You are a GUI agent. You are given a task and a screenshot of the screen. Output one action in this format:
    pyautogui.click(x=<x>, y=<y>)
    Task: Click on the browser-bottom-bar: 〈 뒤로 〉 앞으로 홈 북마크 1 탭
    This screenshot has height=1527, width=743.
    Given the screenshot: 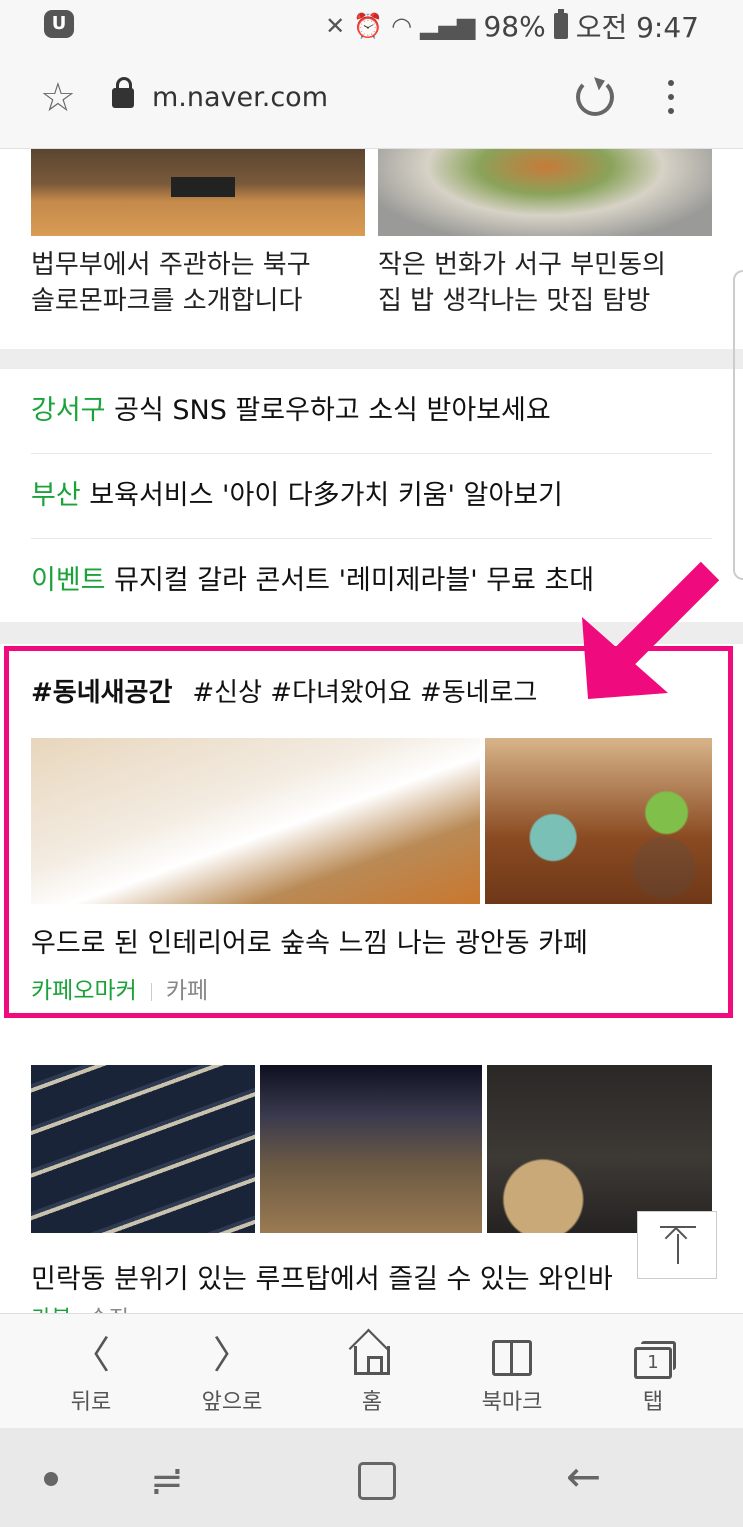 What is the action you would take?
    pyautogui.click(x=371, y=1371)
    